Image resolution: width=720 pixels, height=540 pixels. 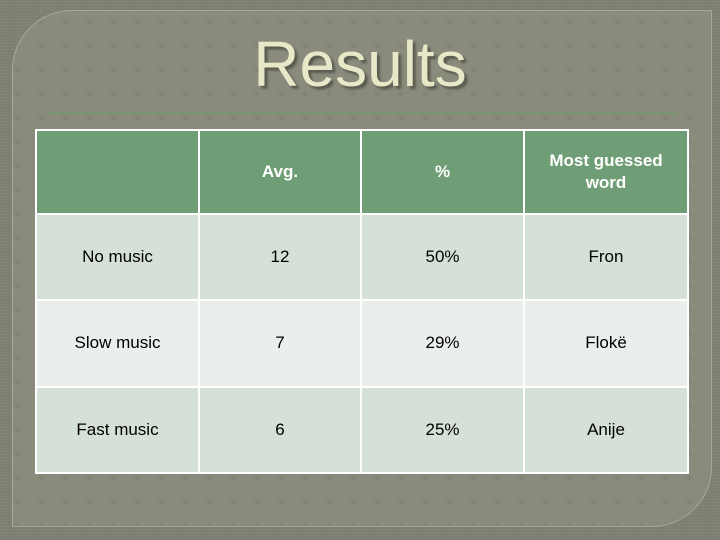 What do you see at coordinates (117, 343) in the screenshot?
I see `cell-condition: Slow music` at bounding box center [117, 343].